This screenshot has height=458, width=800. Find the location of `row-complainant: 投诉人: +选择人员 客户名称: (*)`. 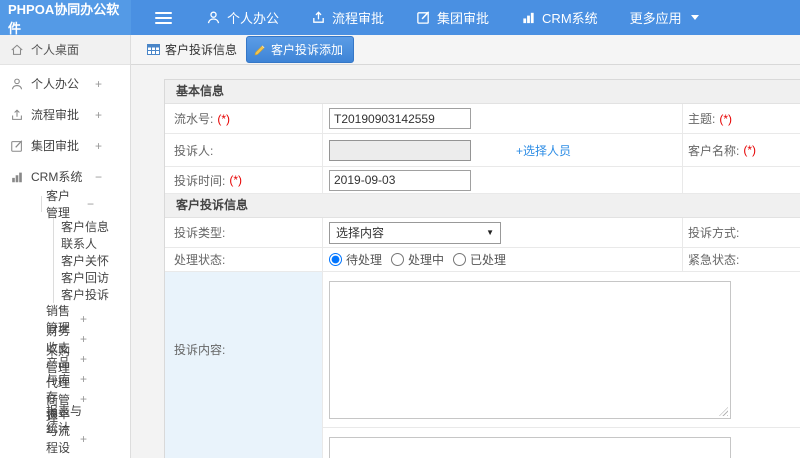

row-complainant: 投诉人: +选择人员 客户名称: (*) is located at coordinates (482, 150).